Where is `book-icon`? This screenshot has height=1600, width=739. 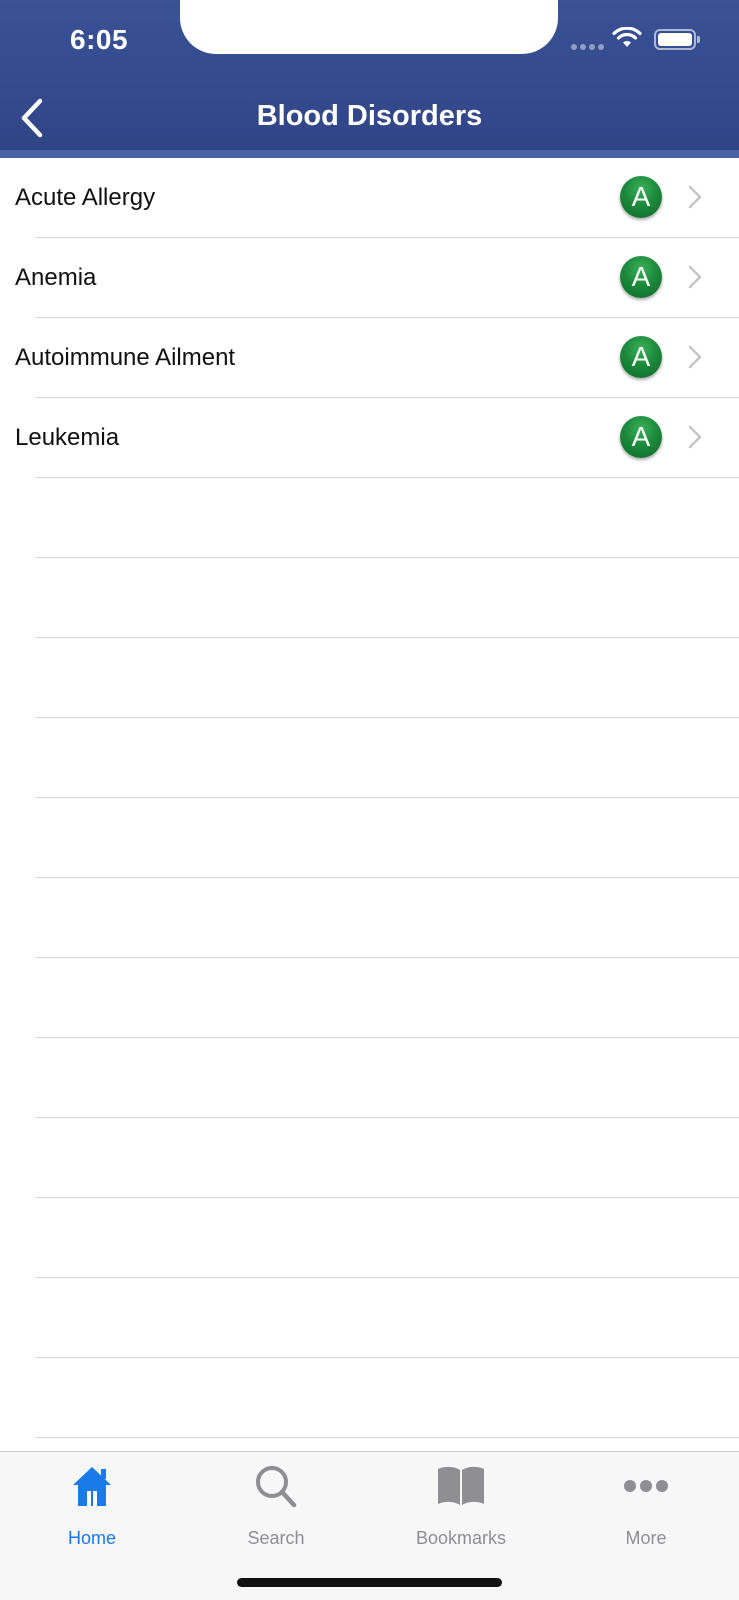
book-icon is located at coordinates (461, 1485).